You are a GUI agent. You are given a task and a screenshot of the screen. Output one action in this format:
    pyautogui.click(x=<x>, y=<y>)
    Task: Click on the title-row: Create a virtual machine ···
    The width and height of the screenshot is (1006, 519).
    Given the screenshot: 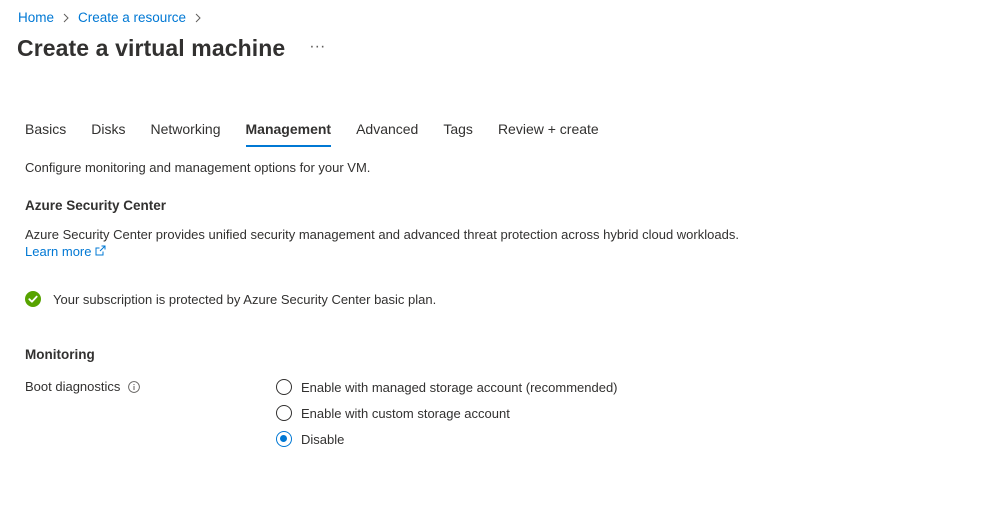 What is the action you would take?
    pyautogui.click(x=171, y=48)
    